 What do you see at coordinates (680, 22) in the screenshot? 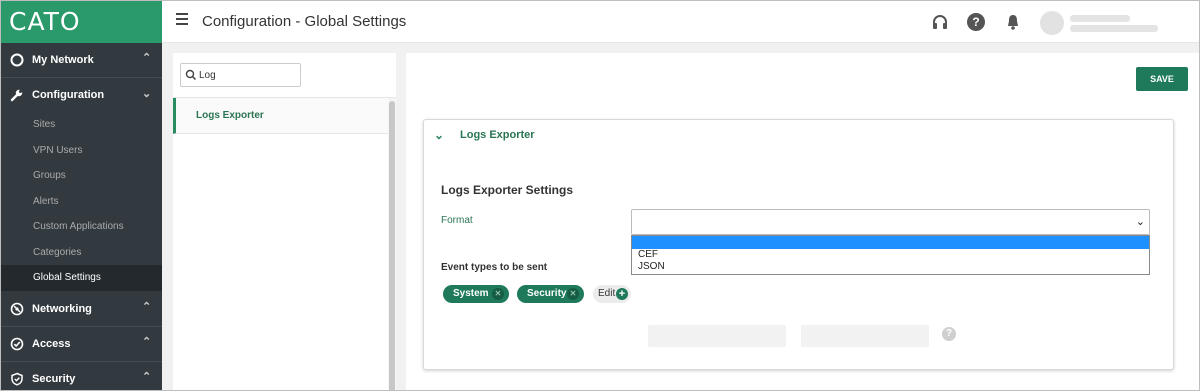
I see `top-bar: Configuration - Global Settings ?` at bounding box center [680, 22].